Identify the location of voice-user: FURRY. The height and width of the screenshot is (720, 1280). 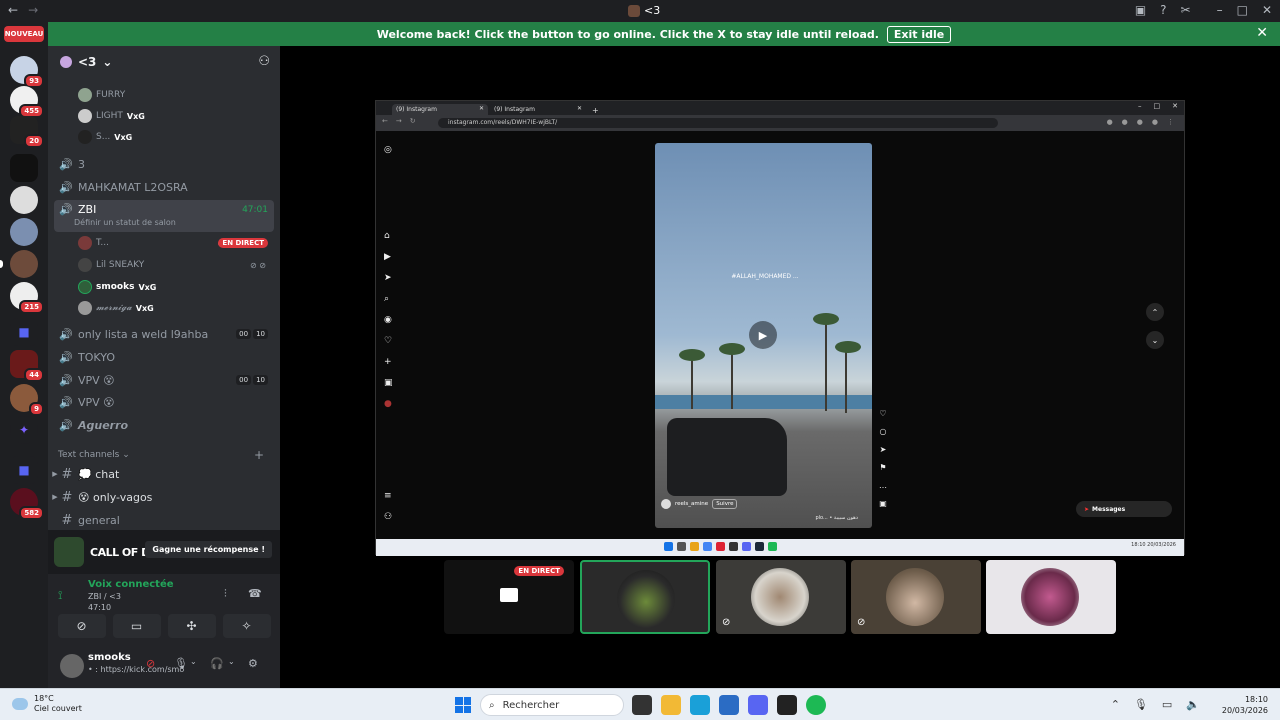
(176, 95).